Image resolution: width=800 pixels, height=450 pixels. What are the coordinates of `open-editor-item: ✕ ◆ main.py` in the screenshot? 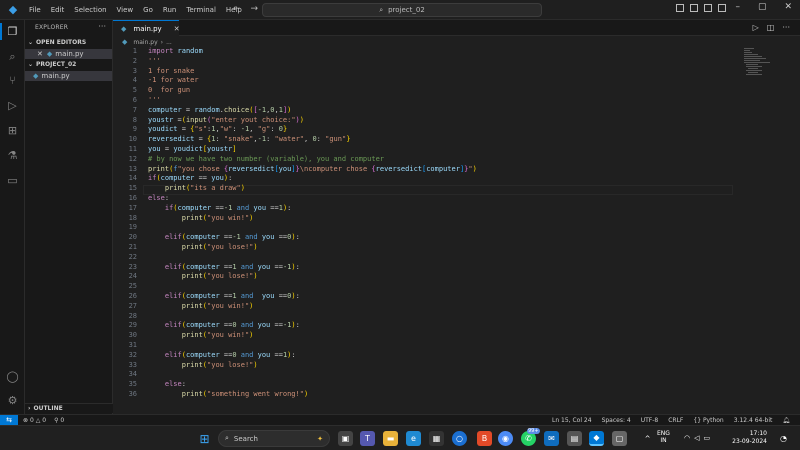 It's located at (68, 54).